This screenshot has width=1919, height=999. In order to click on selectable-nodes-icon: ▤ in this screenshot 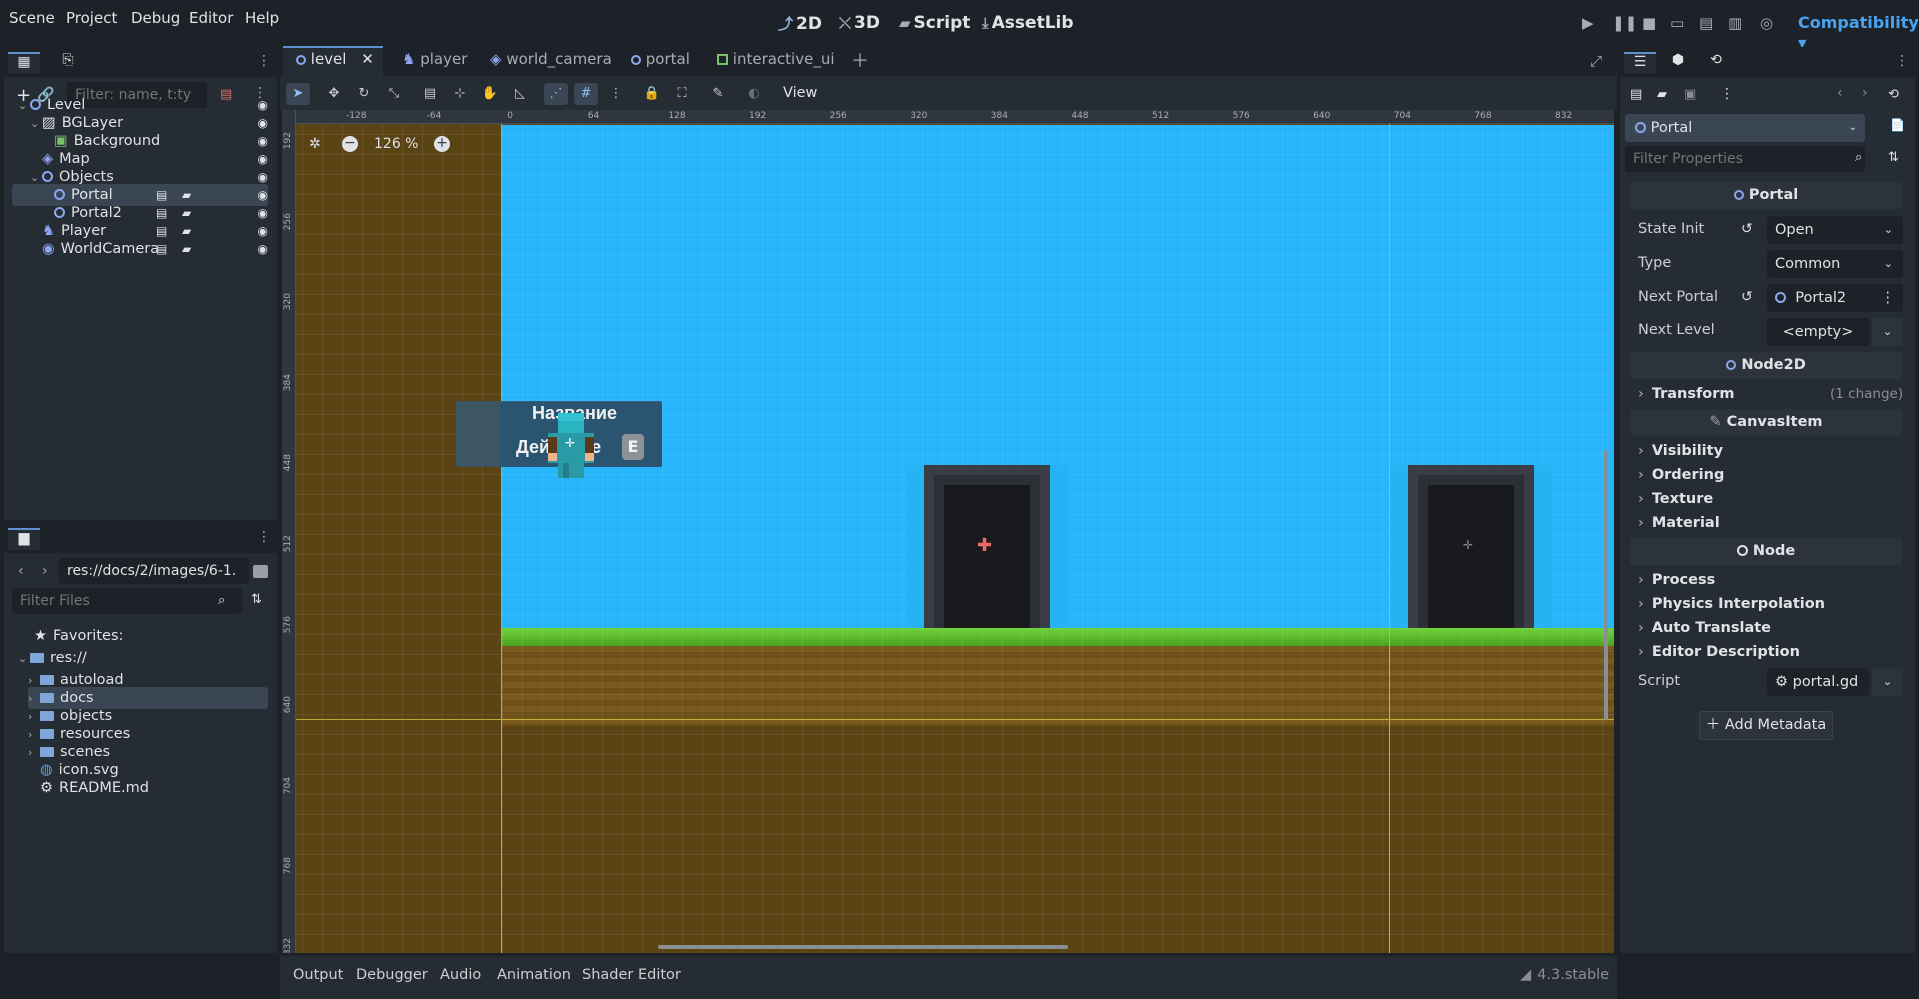, I will do `click(430, 94)`.